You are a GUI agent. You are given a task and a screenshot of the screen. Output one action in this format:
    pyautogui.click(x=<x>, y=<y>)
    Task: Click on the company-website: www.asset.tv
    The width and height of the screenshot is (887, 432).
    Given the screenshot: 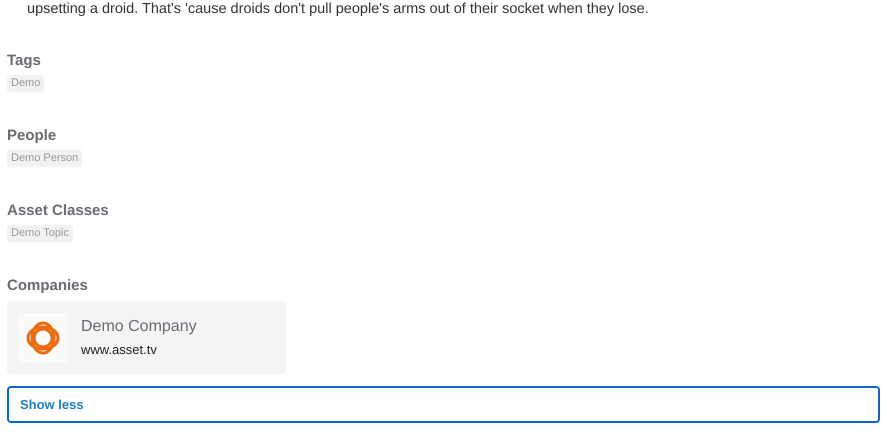 What is the action you would take?
    pyautogui.click(x=119, y=349)
    